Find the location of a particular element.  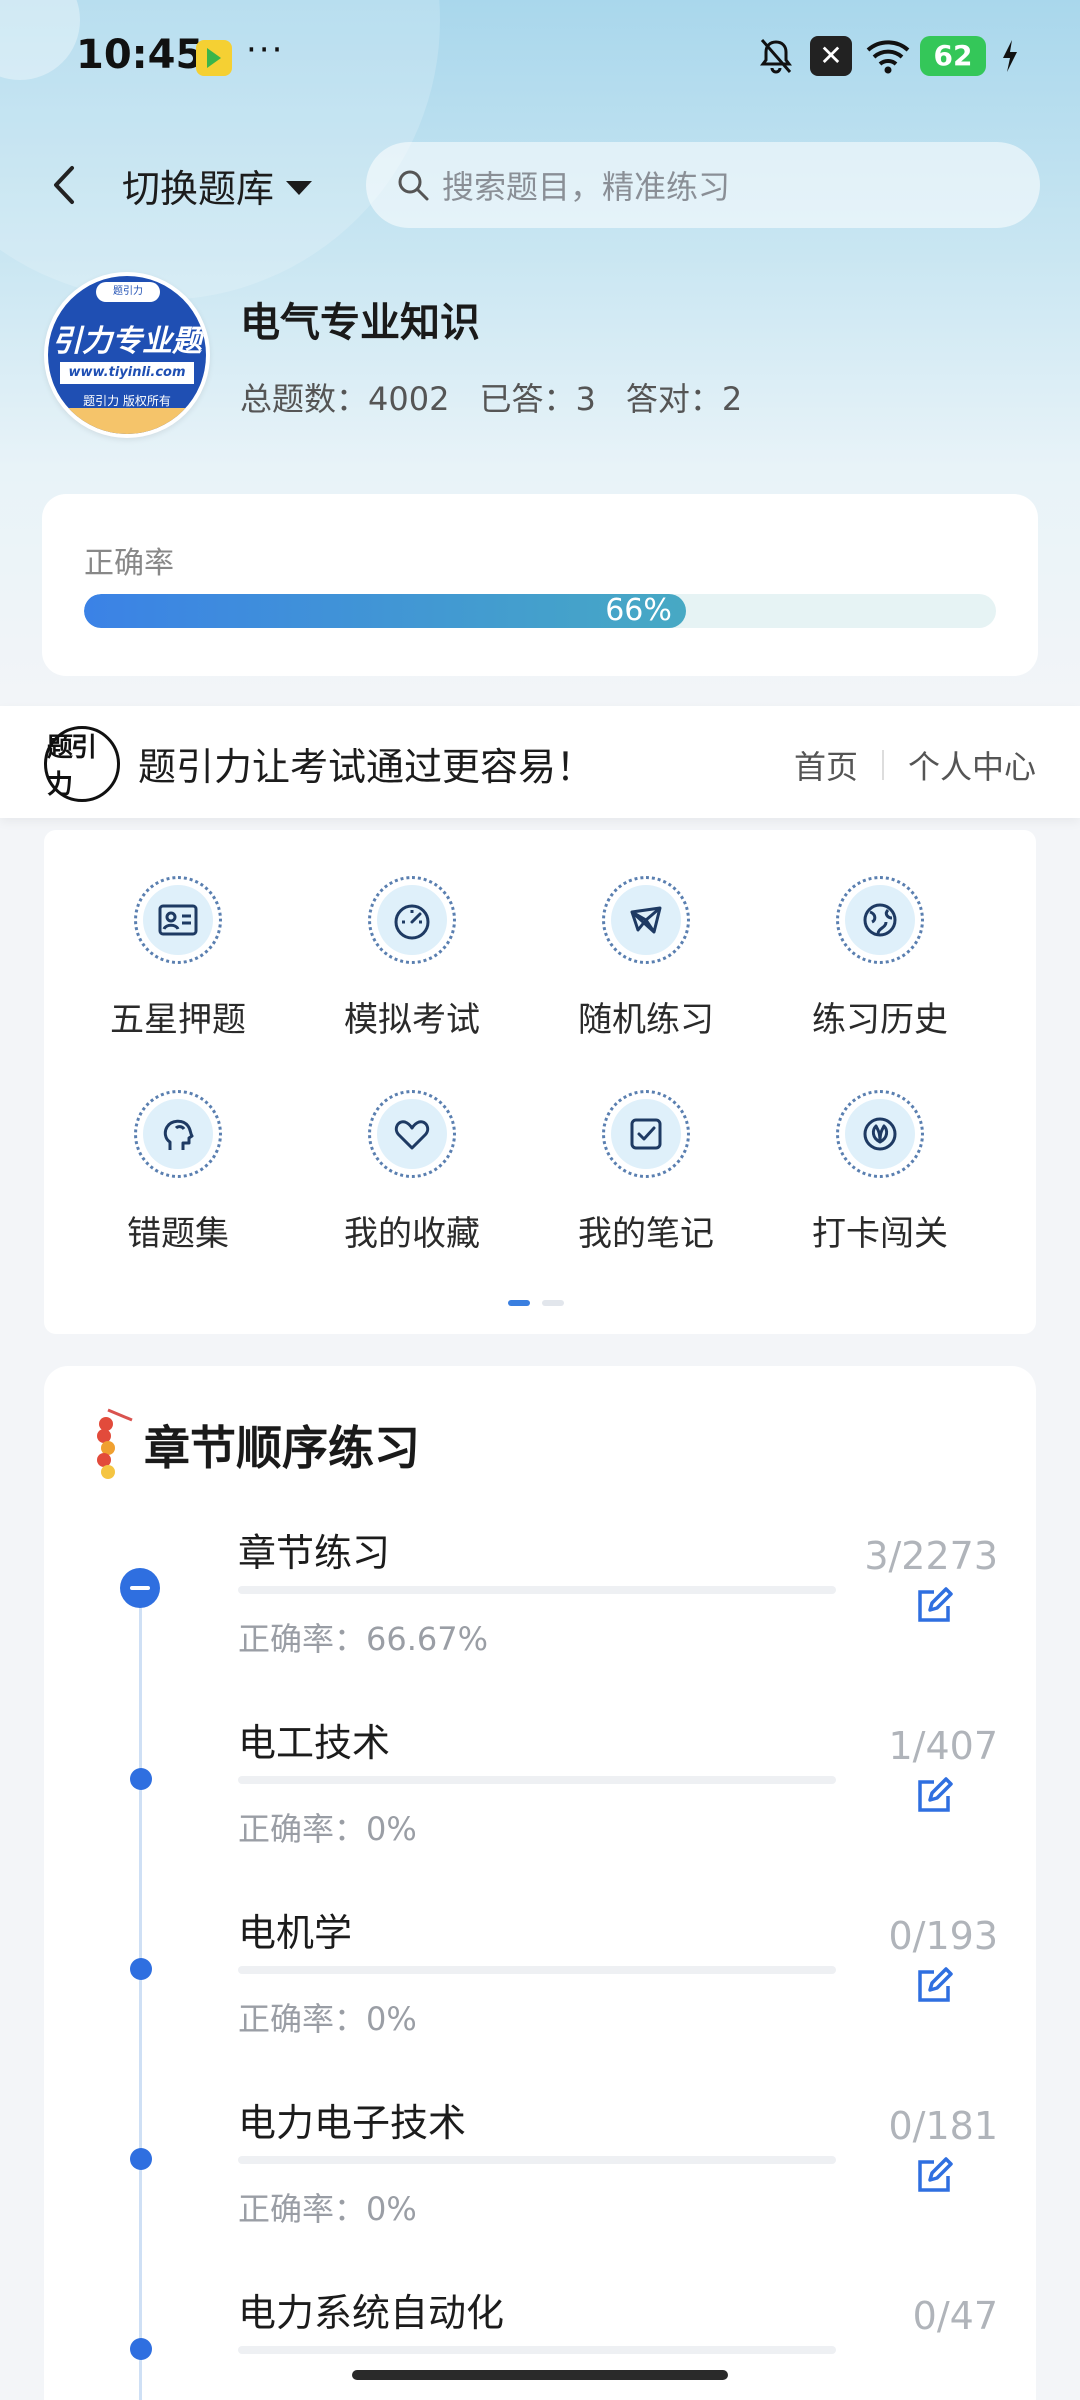

firecracker-icon is located at coordinates (115, 1443).